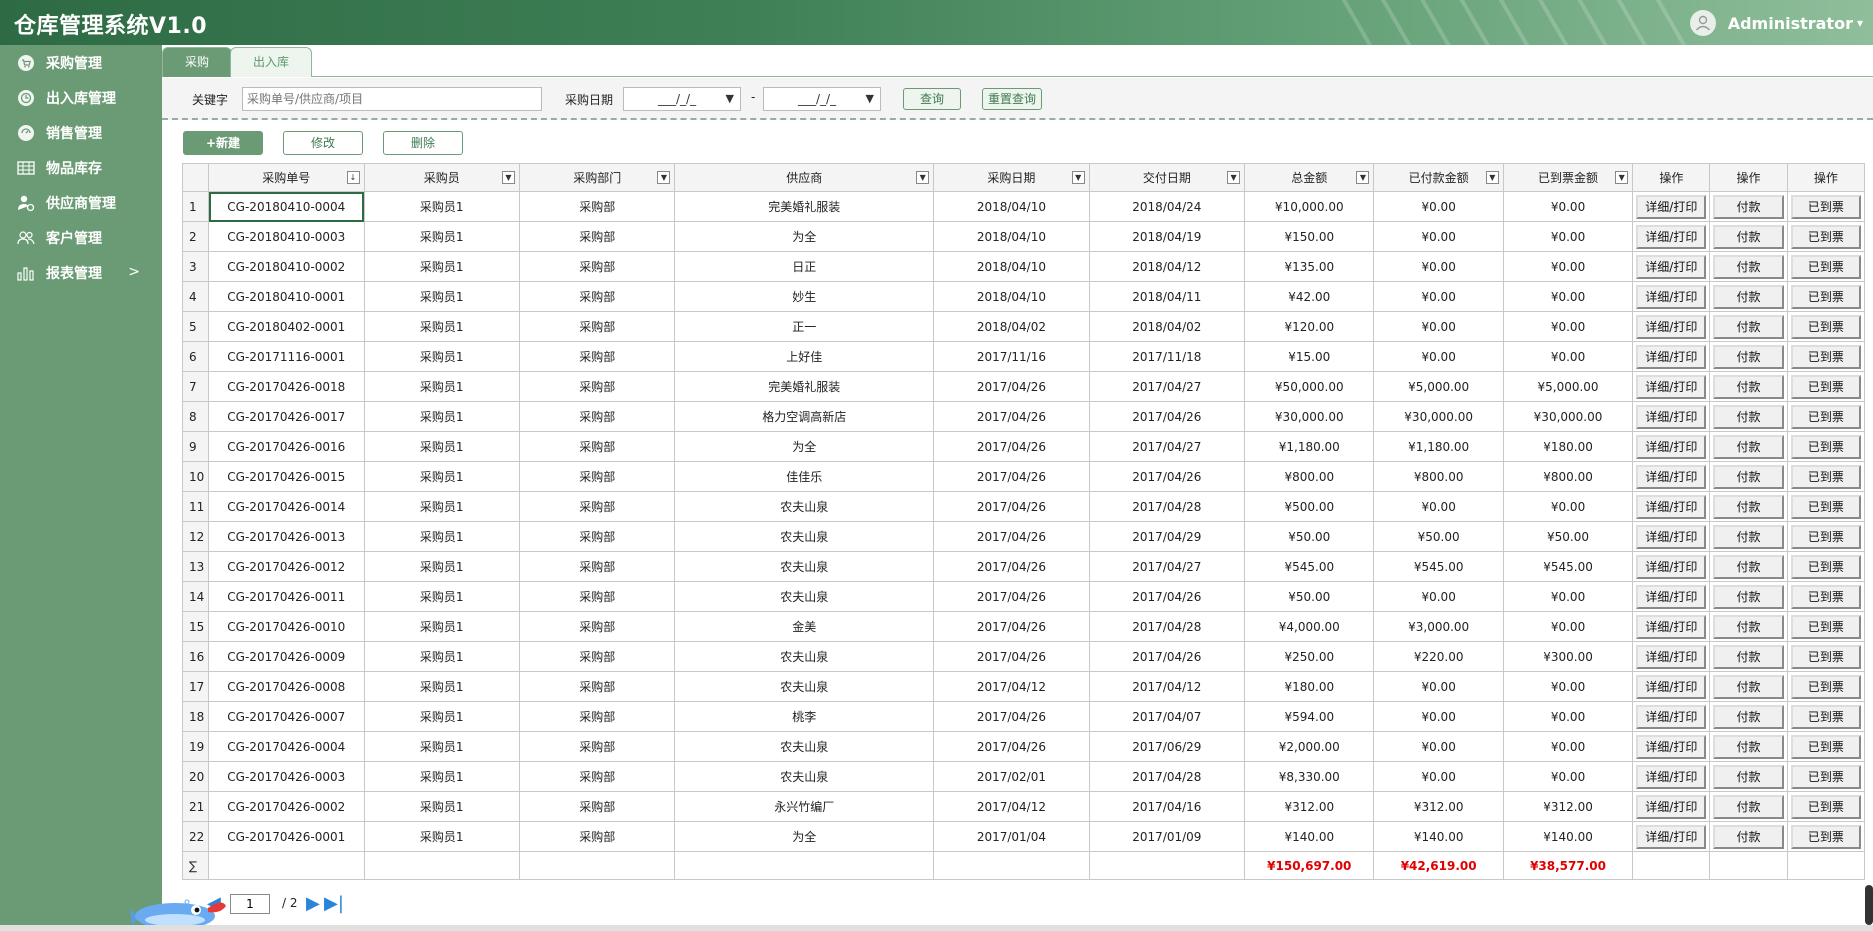  What do you see at coordinates (804, 206) in the screenshot?
I see `supplier-cell: 完美婚礼服装` at bounding box center [804, 206].